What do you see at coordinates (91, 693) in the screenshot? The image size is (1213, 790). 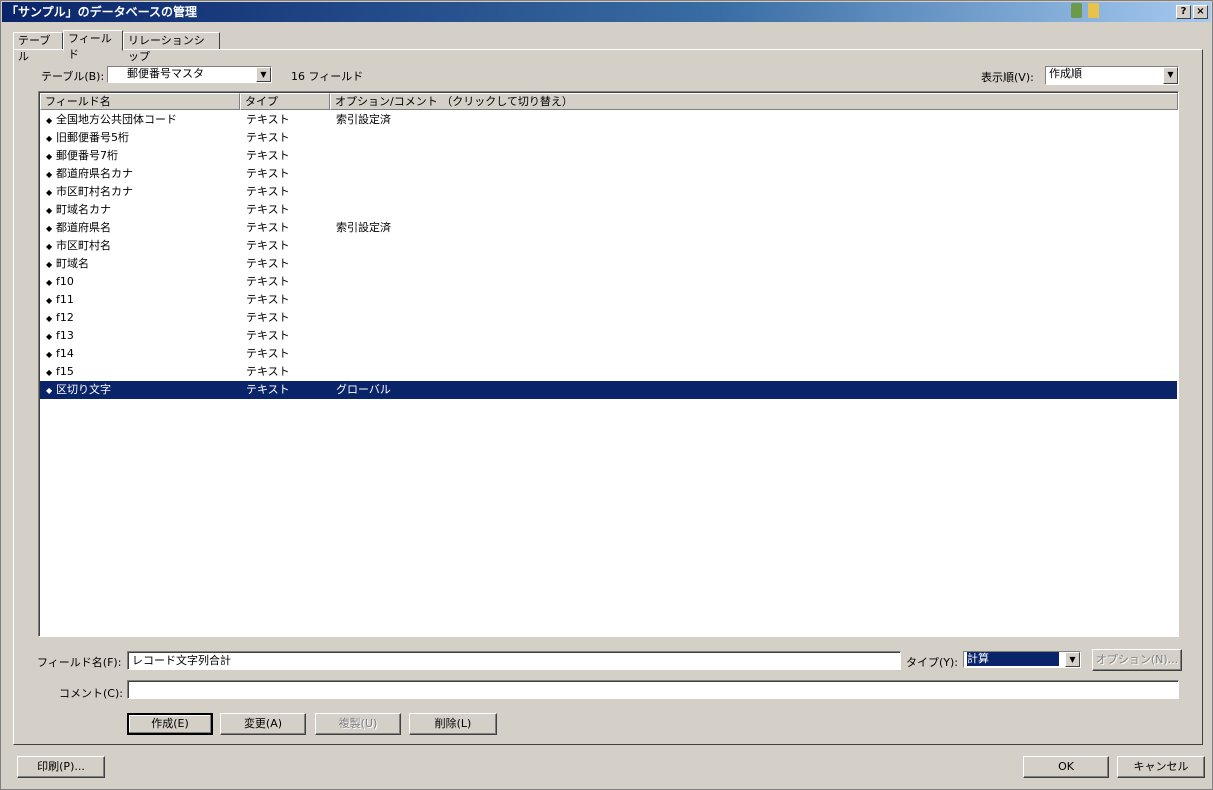 I see `comment-label: コメント(C):` at bounding box center [91, 693].